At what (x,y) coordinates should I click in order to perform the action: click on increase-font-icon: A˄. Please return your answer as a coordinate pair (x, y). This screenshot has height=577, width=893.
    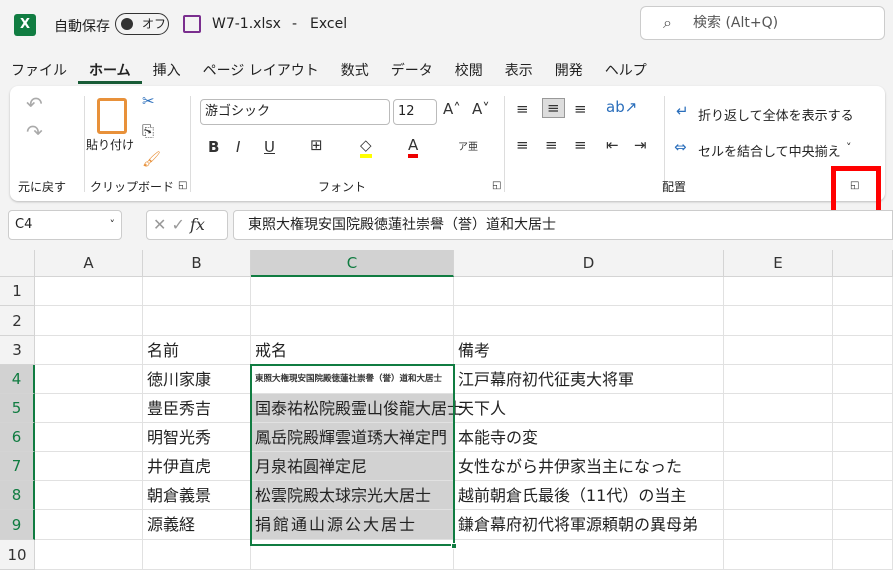
    Looking at the image, I should click on (452, 109).